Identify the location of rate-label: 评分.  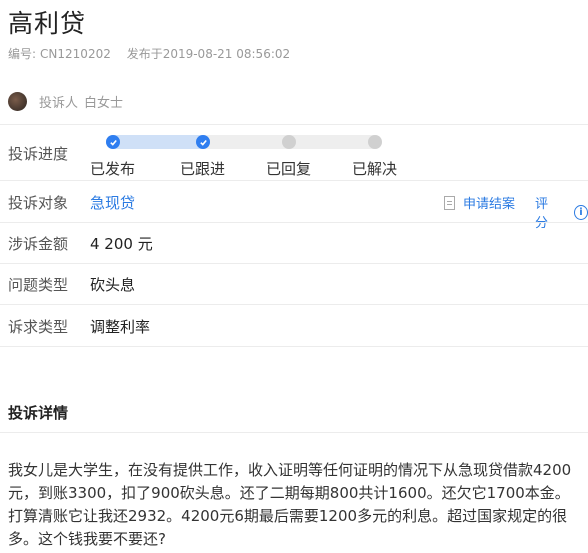
(542, 214).